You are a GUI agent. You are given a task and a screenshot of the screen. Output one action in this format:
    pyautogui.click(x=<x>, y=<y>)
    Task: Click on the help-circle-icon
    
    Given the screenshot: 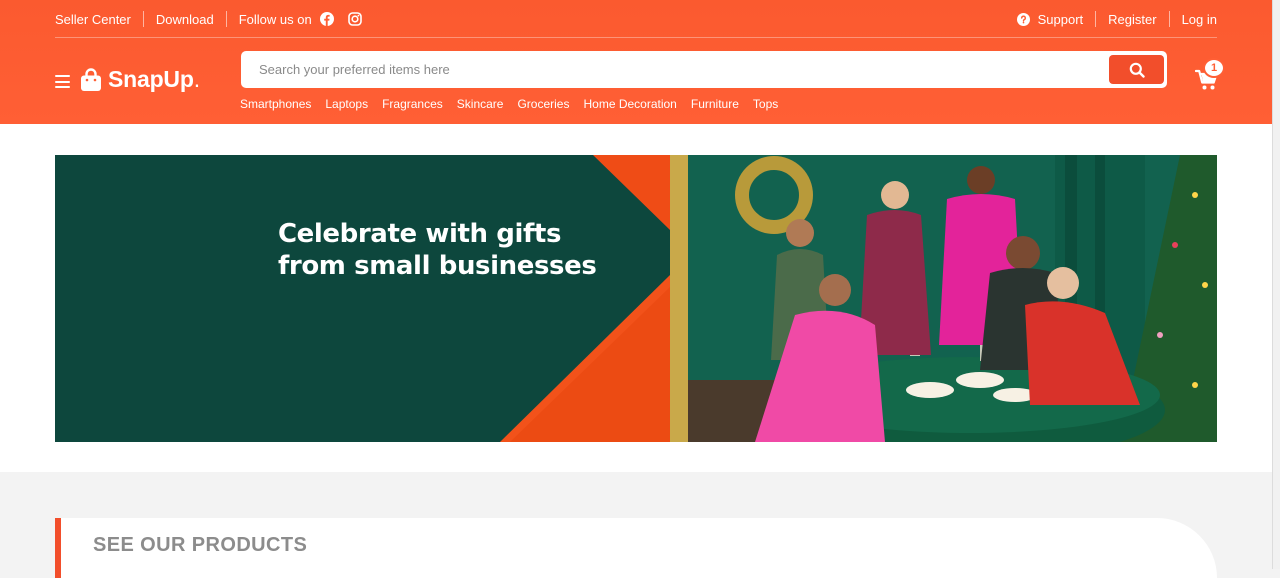 What is the action you would take?
    pyautogui.click(x=1023, y=19)
    